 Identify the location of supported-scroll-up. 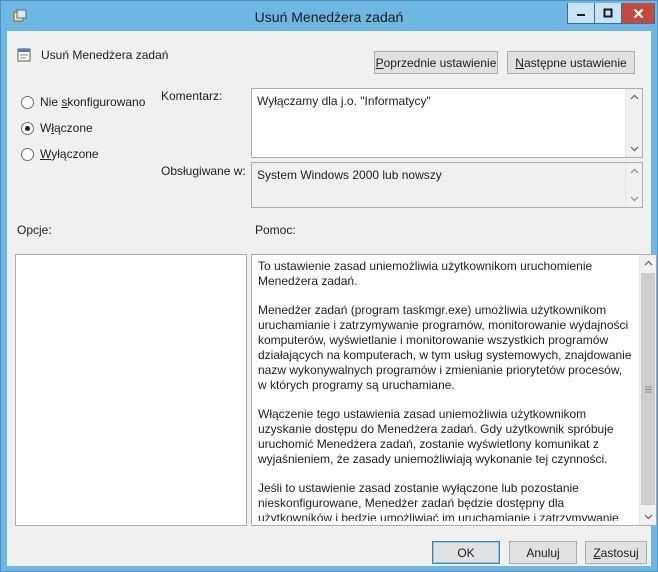
(634, 171).